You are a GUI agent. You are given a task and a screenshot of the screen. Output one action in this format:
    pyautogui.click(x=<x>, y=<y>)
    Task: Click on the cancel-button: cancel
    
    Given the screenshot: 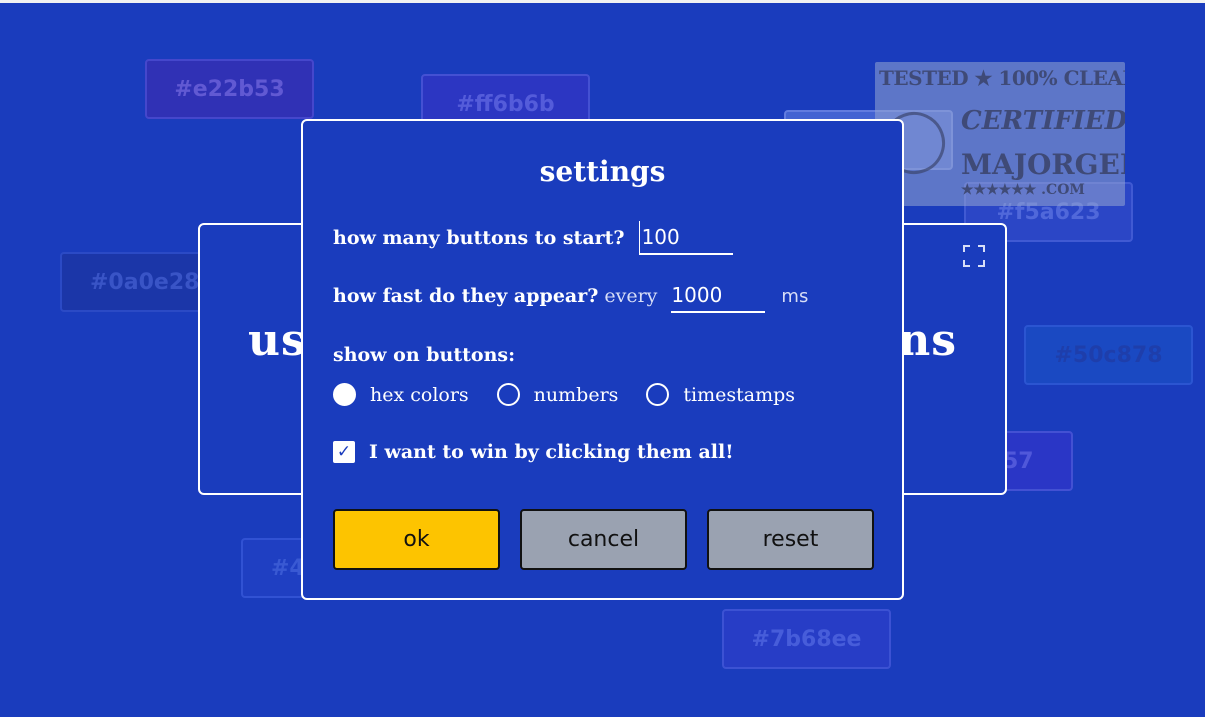 What is the action you would take?
    pyautogui.click(x=603, y=539)
    